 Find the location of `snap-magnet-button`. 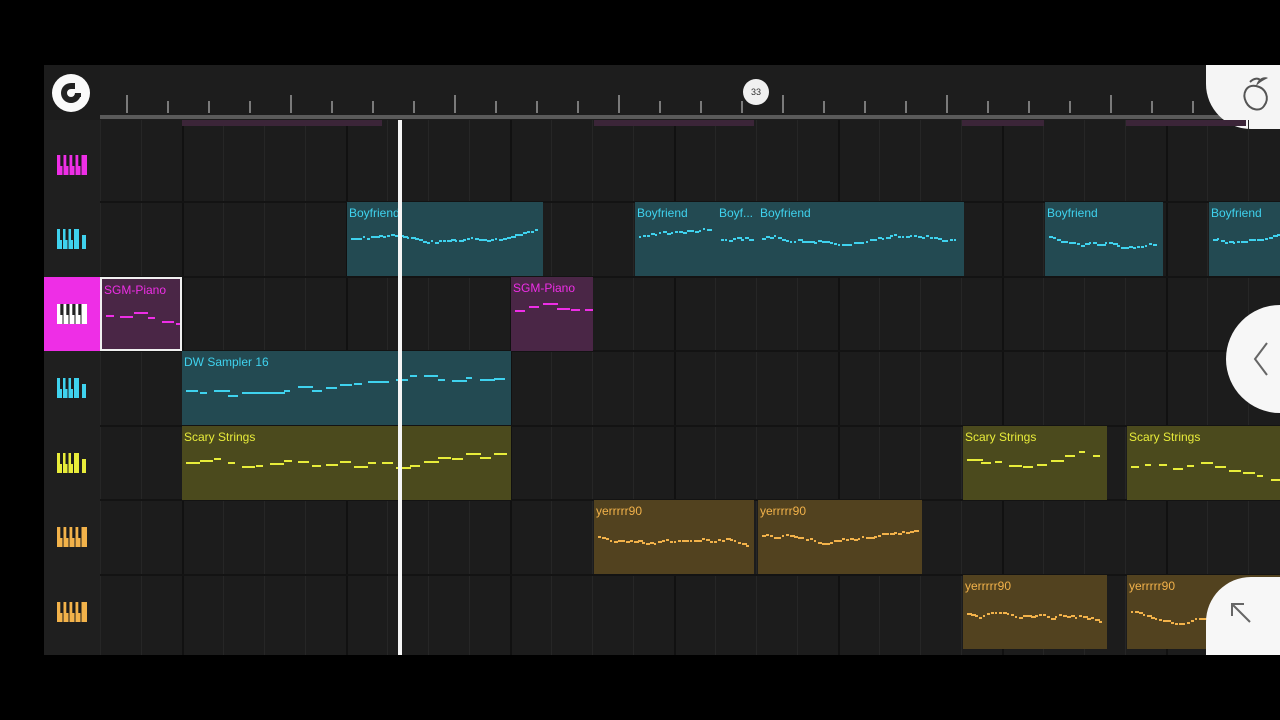

snap-magnet-button is located at coordinates (71, 93).